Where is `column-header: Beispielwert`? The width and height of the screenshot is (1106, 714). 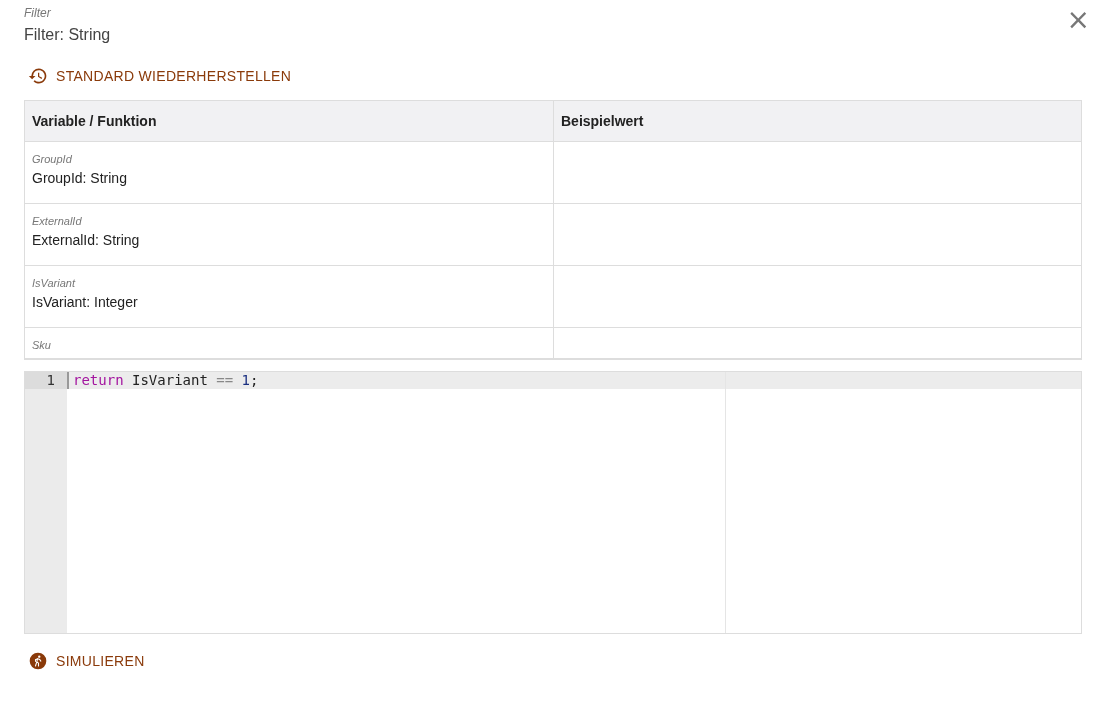
column-header: Beispielwert is located at coordinates (817, 121).